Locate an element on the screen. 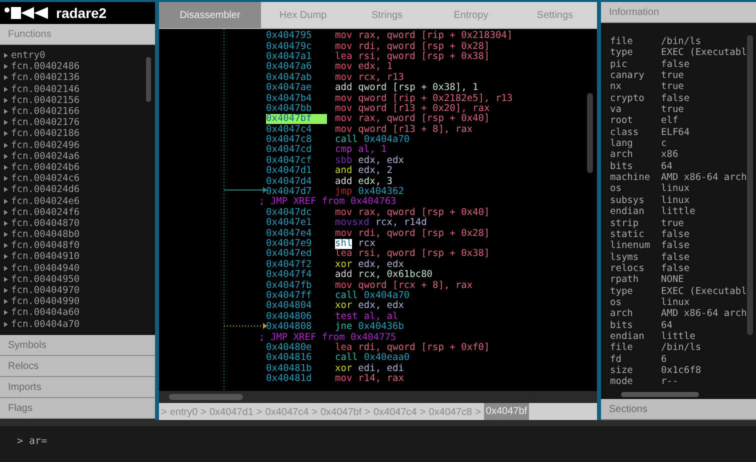  operands: qword [rsp + 0x38], 1 is located at coordinates (418, 88).